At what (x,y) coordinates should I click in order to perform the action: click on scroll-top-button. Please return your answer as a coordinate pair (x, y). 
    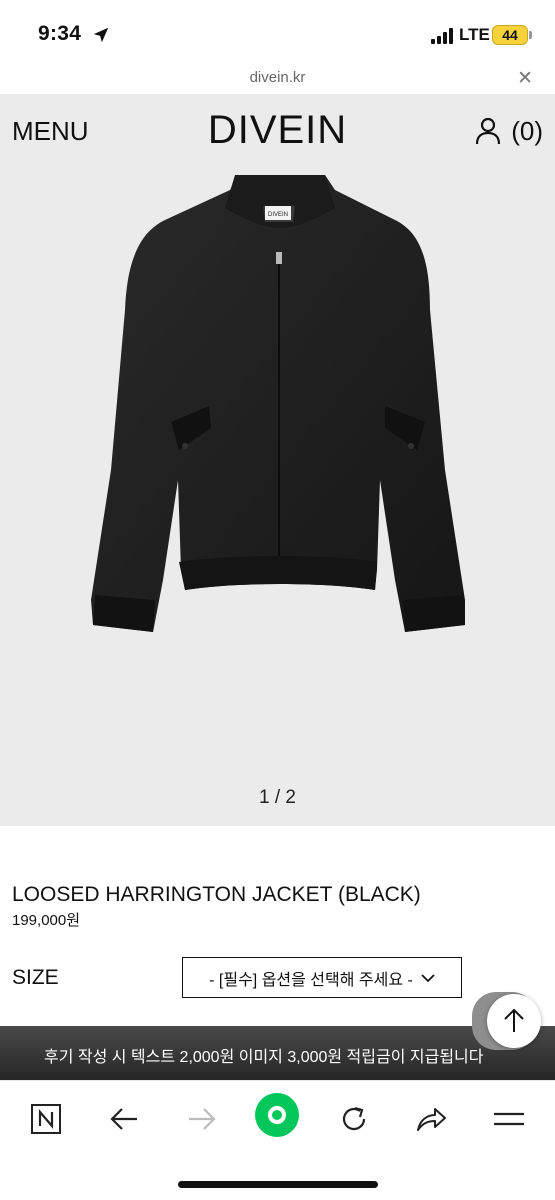
    Looking at the image, I should click on (514, 1021).